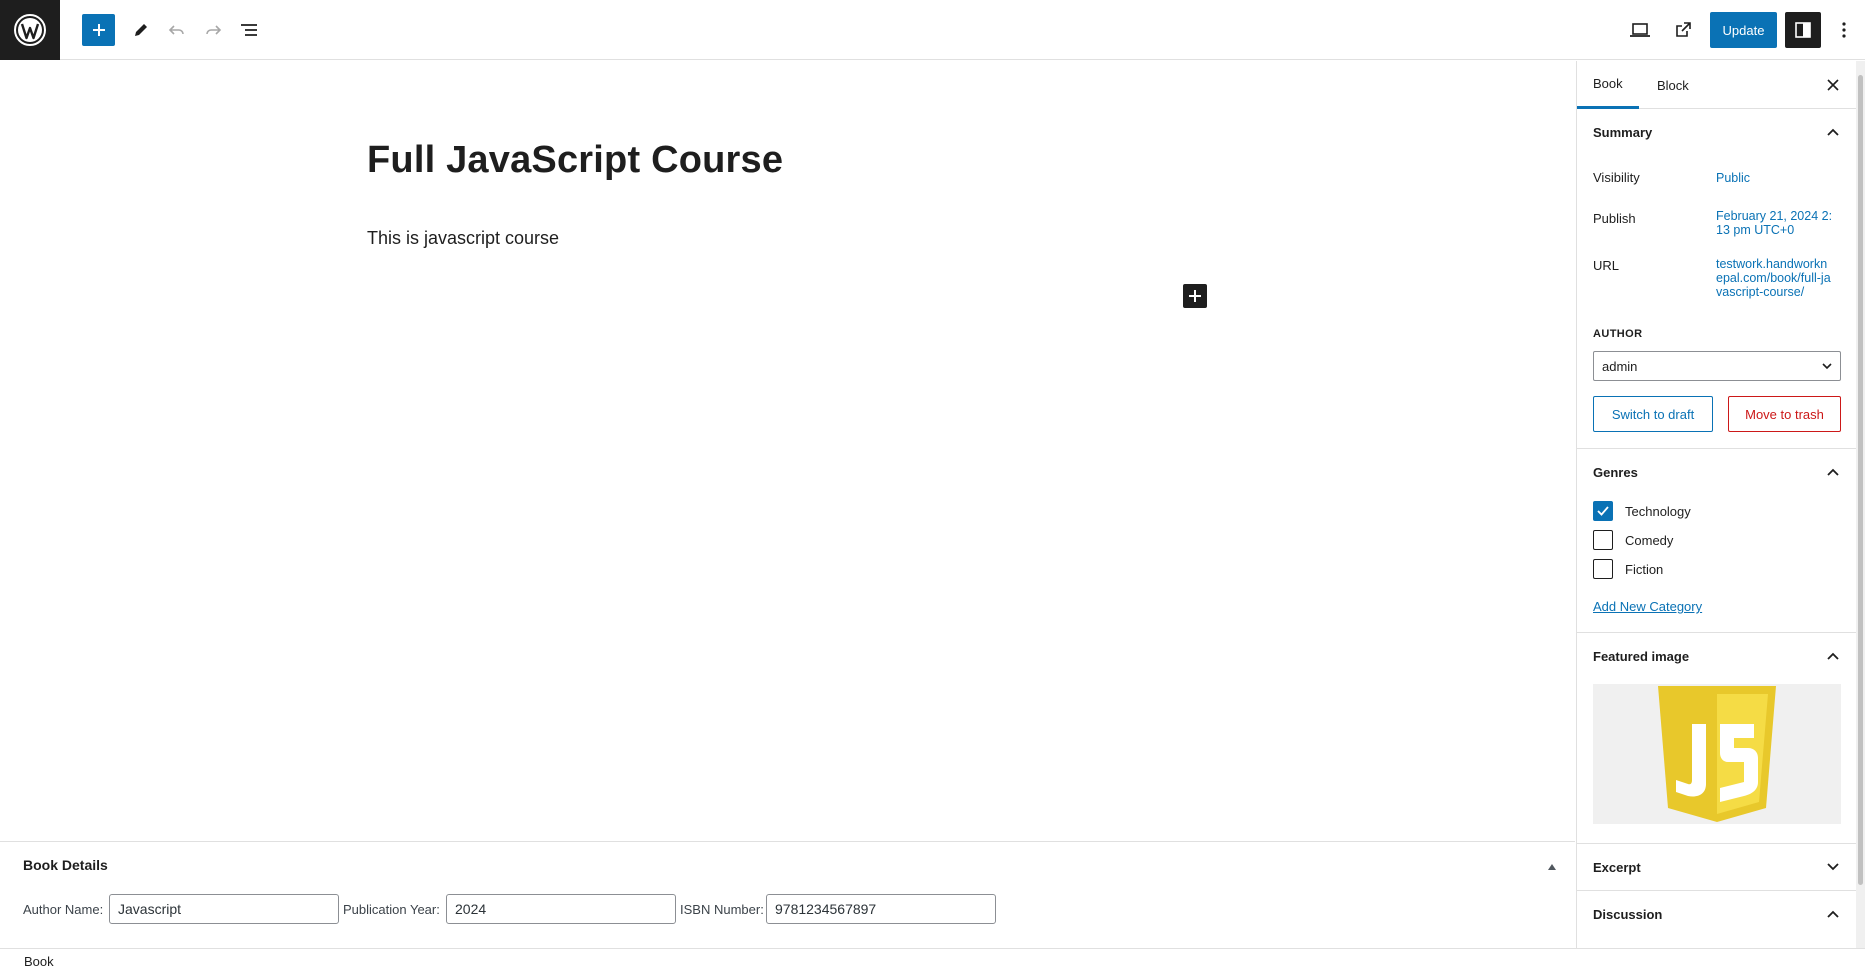 This screenshot has width=1865, height=972. I want to click on sidebar-icon, so click(1803, 30).